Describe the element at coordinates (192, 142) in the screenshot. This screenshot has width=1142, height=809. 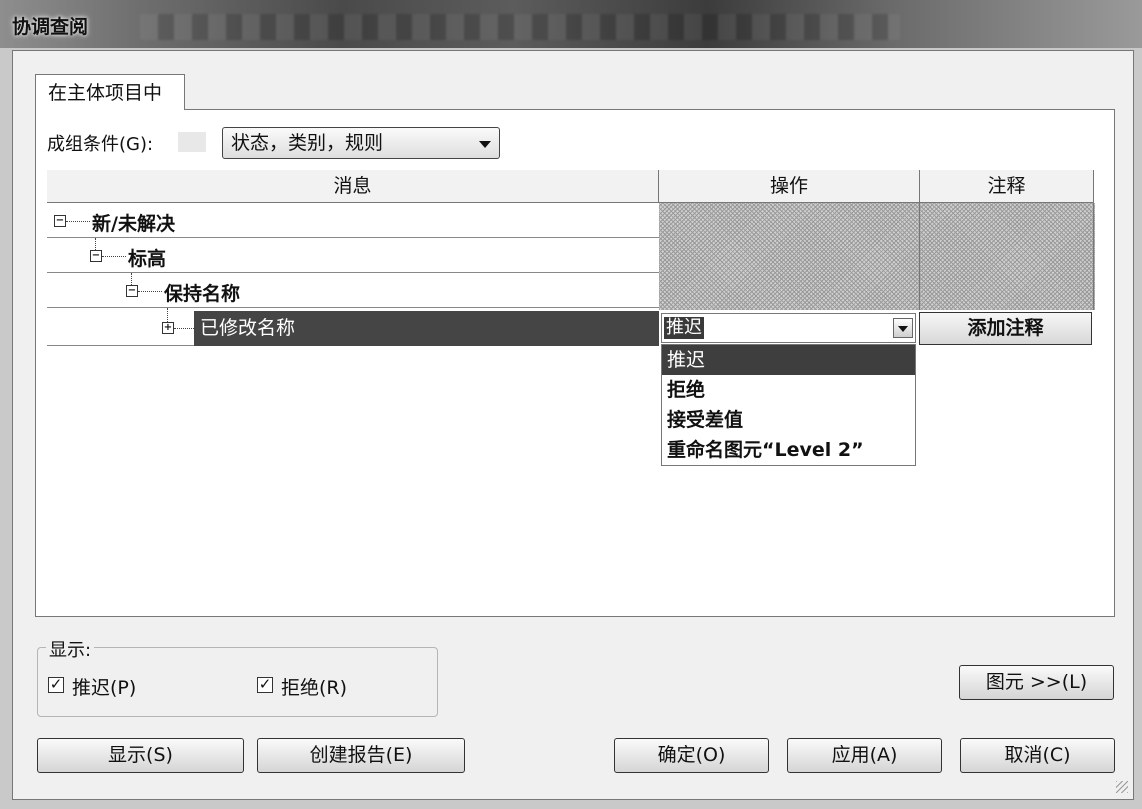
I see `group-label-shade` at that location.